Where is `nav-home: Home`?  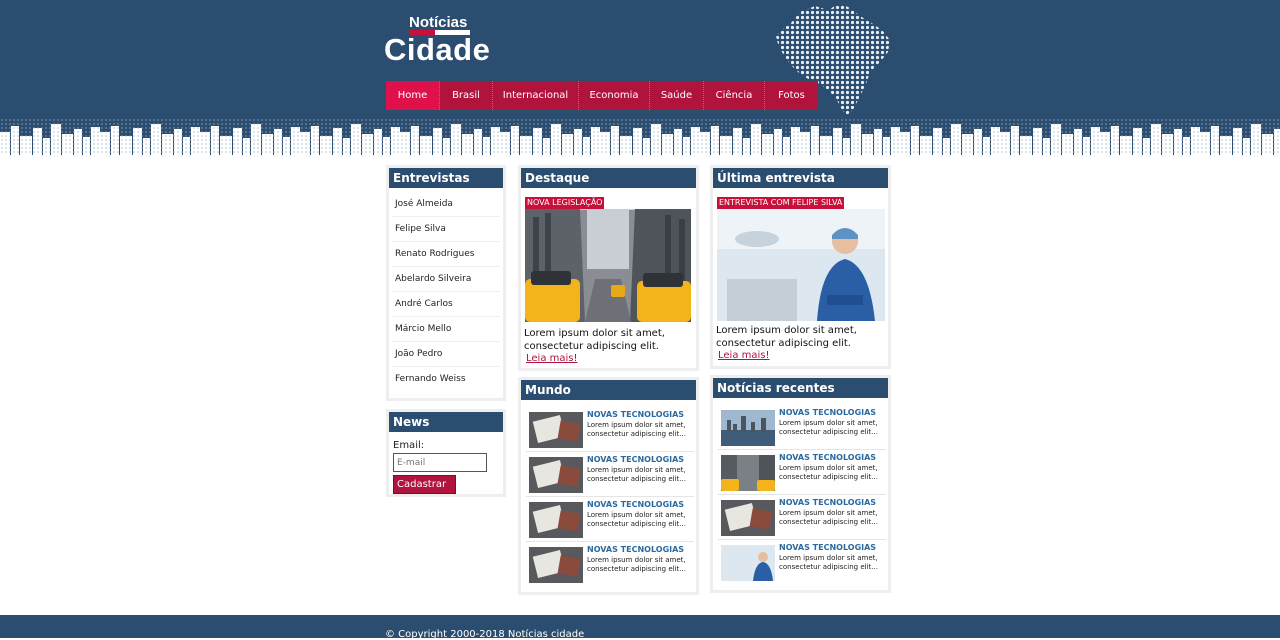 nav-home: Home is located at coordinates (413, 95).